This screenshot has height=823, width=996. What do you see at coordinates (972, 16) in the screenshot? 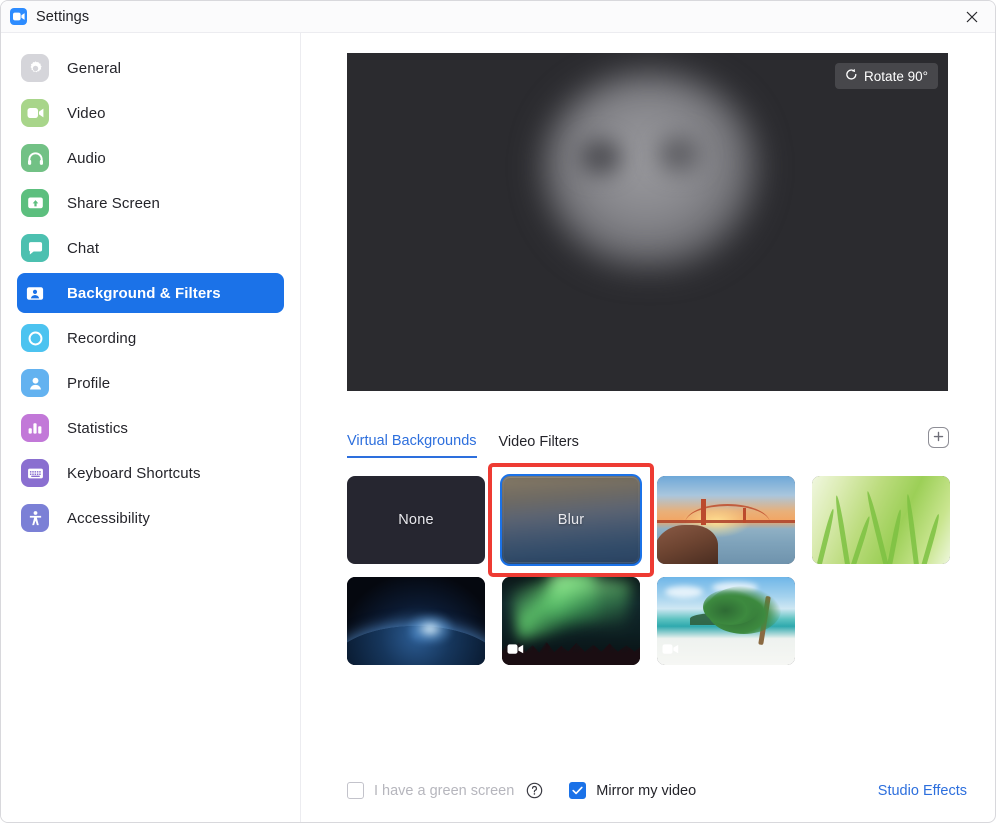
I see `close-icon` at bounding box center [972, 16].